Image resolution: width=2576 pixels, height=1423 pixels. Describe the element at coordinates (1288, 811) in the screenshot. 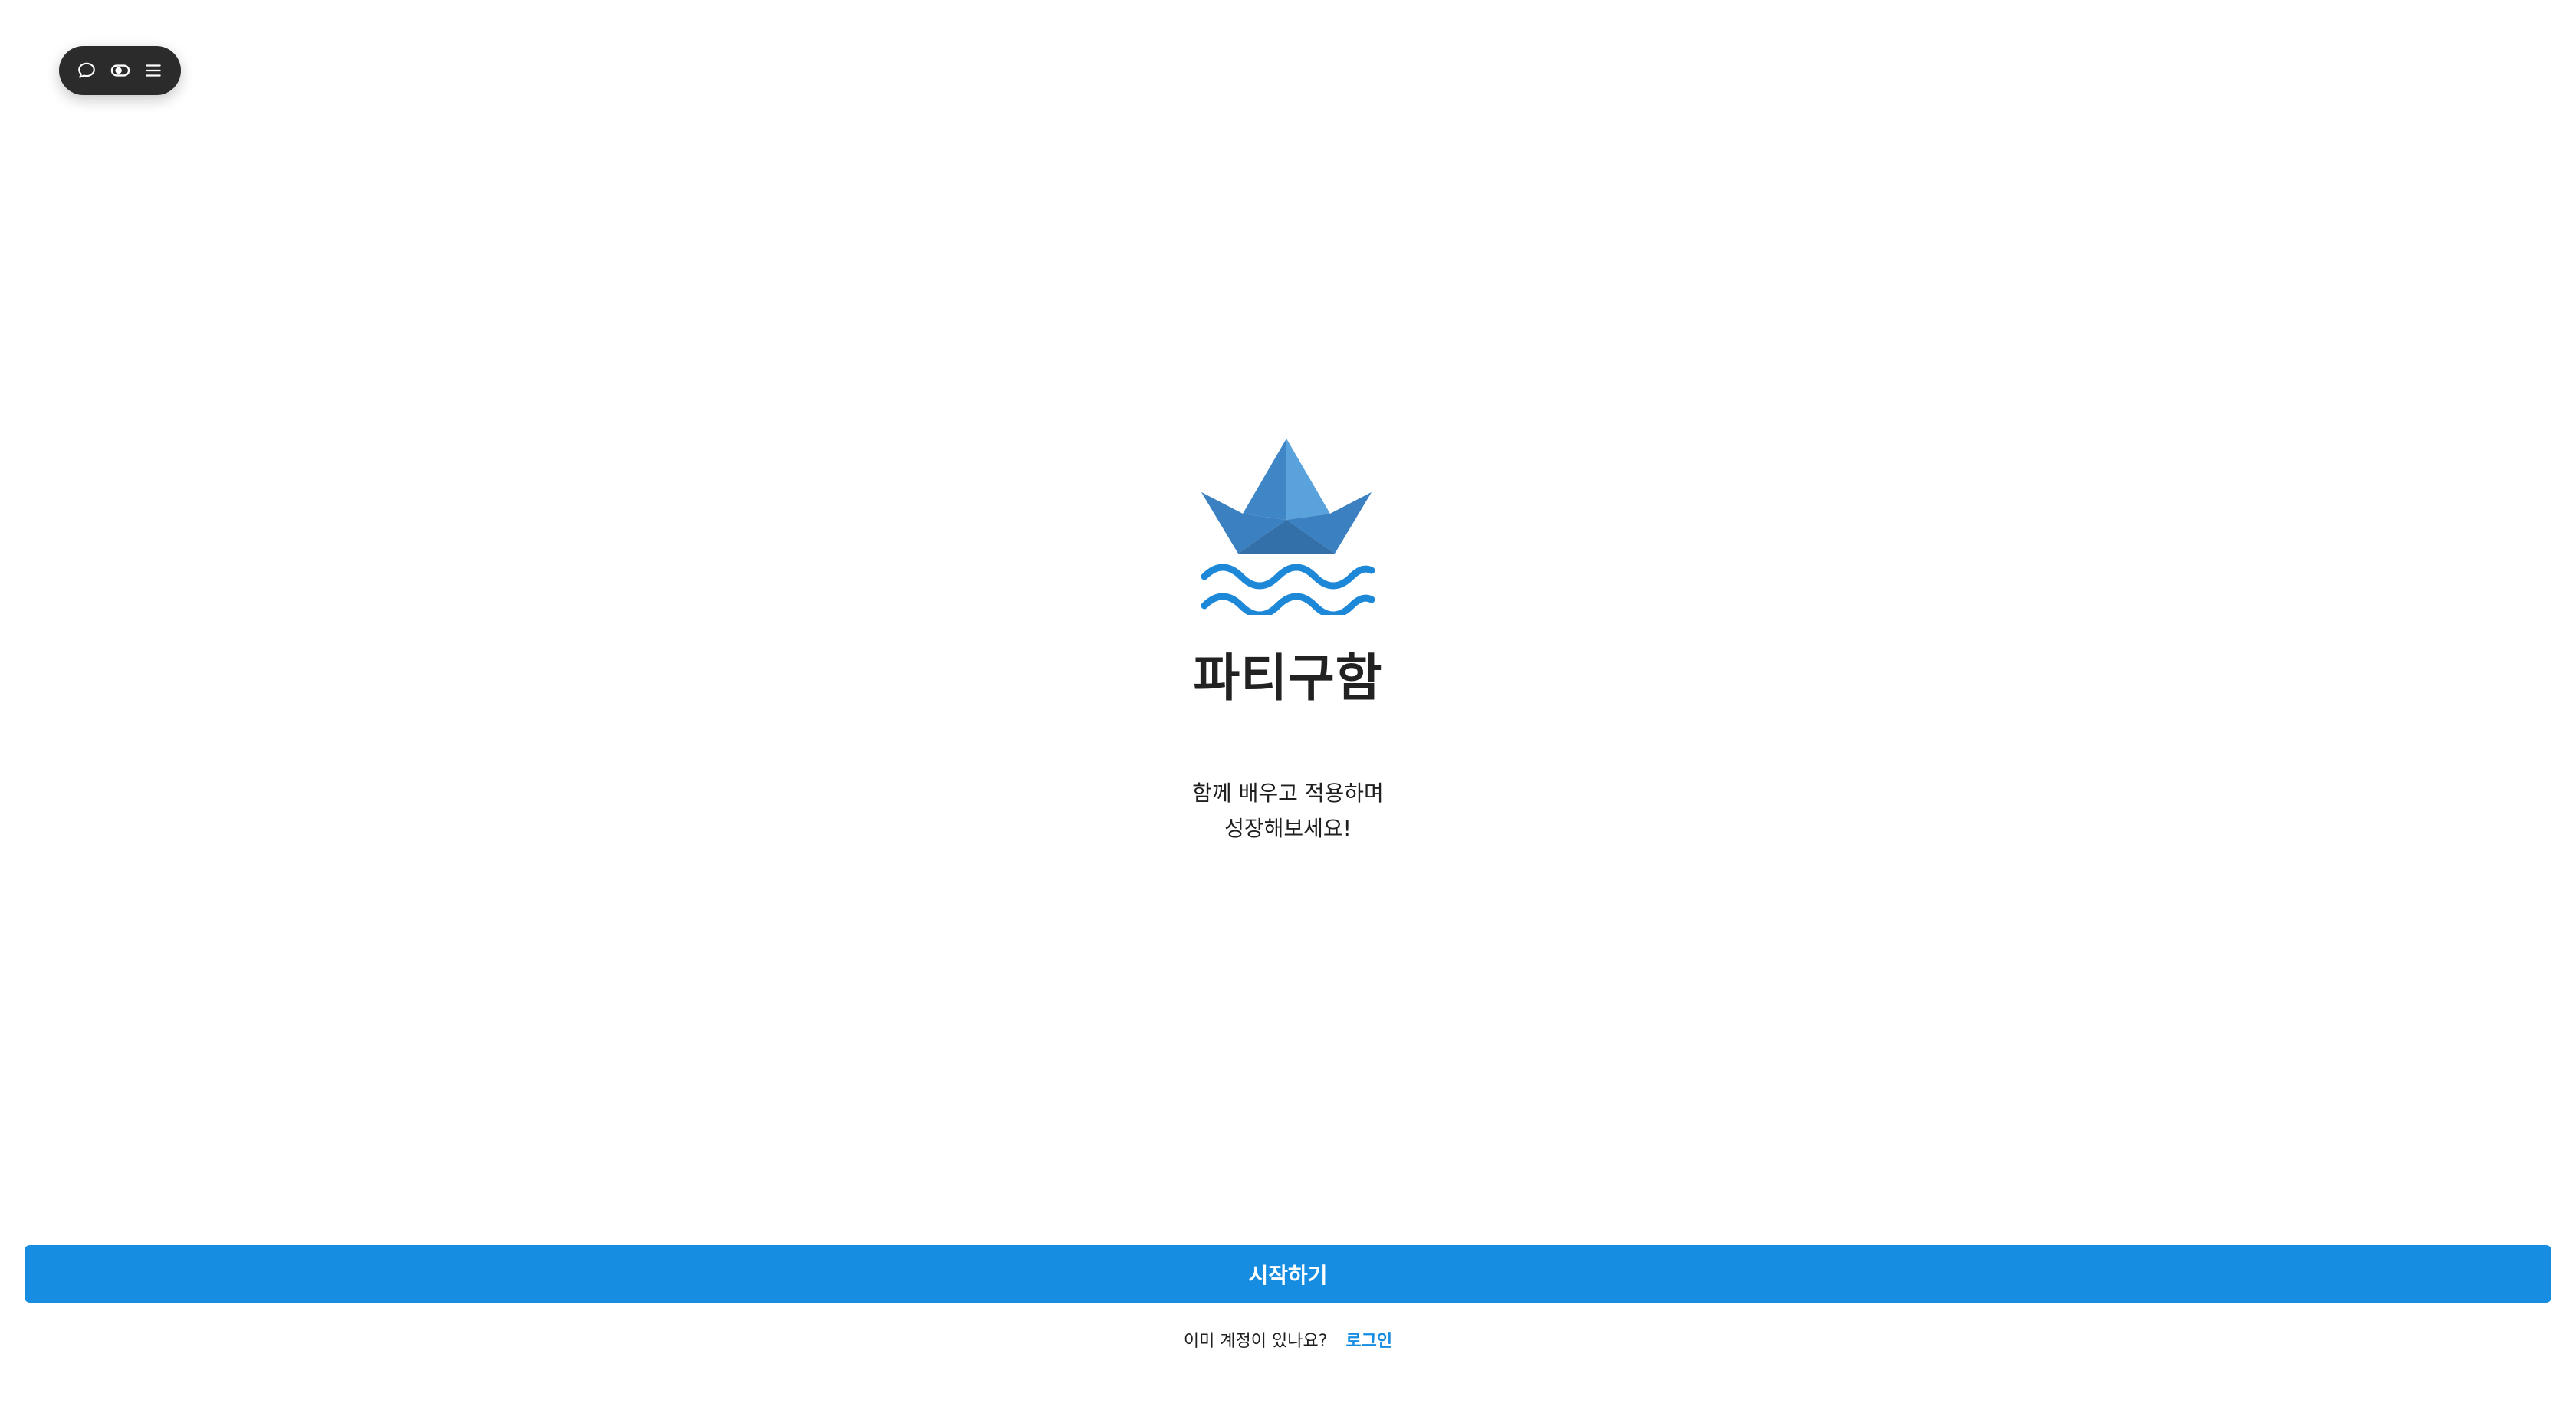

I see `tagline: 함께 배우고 적용하며 성장해보세요!` at that location.